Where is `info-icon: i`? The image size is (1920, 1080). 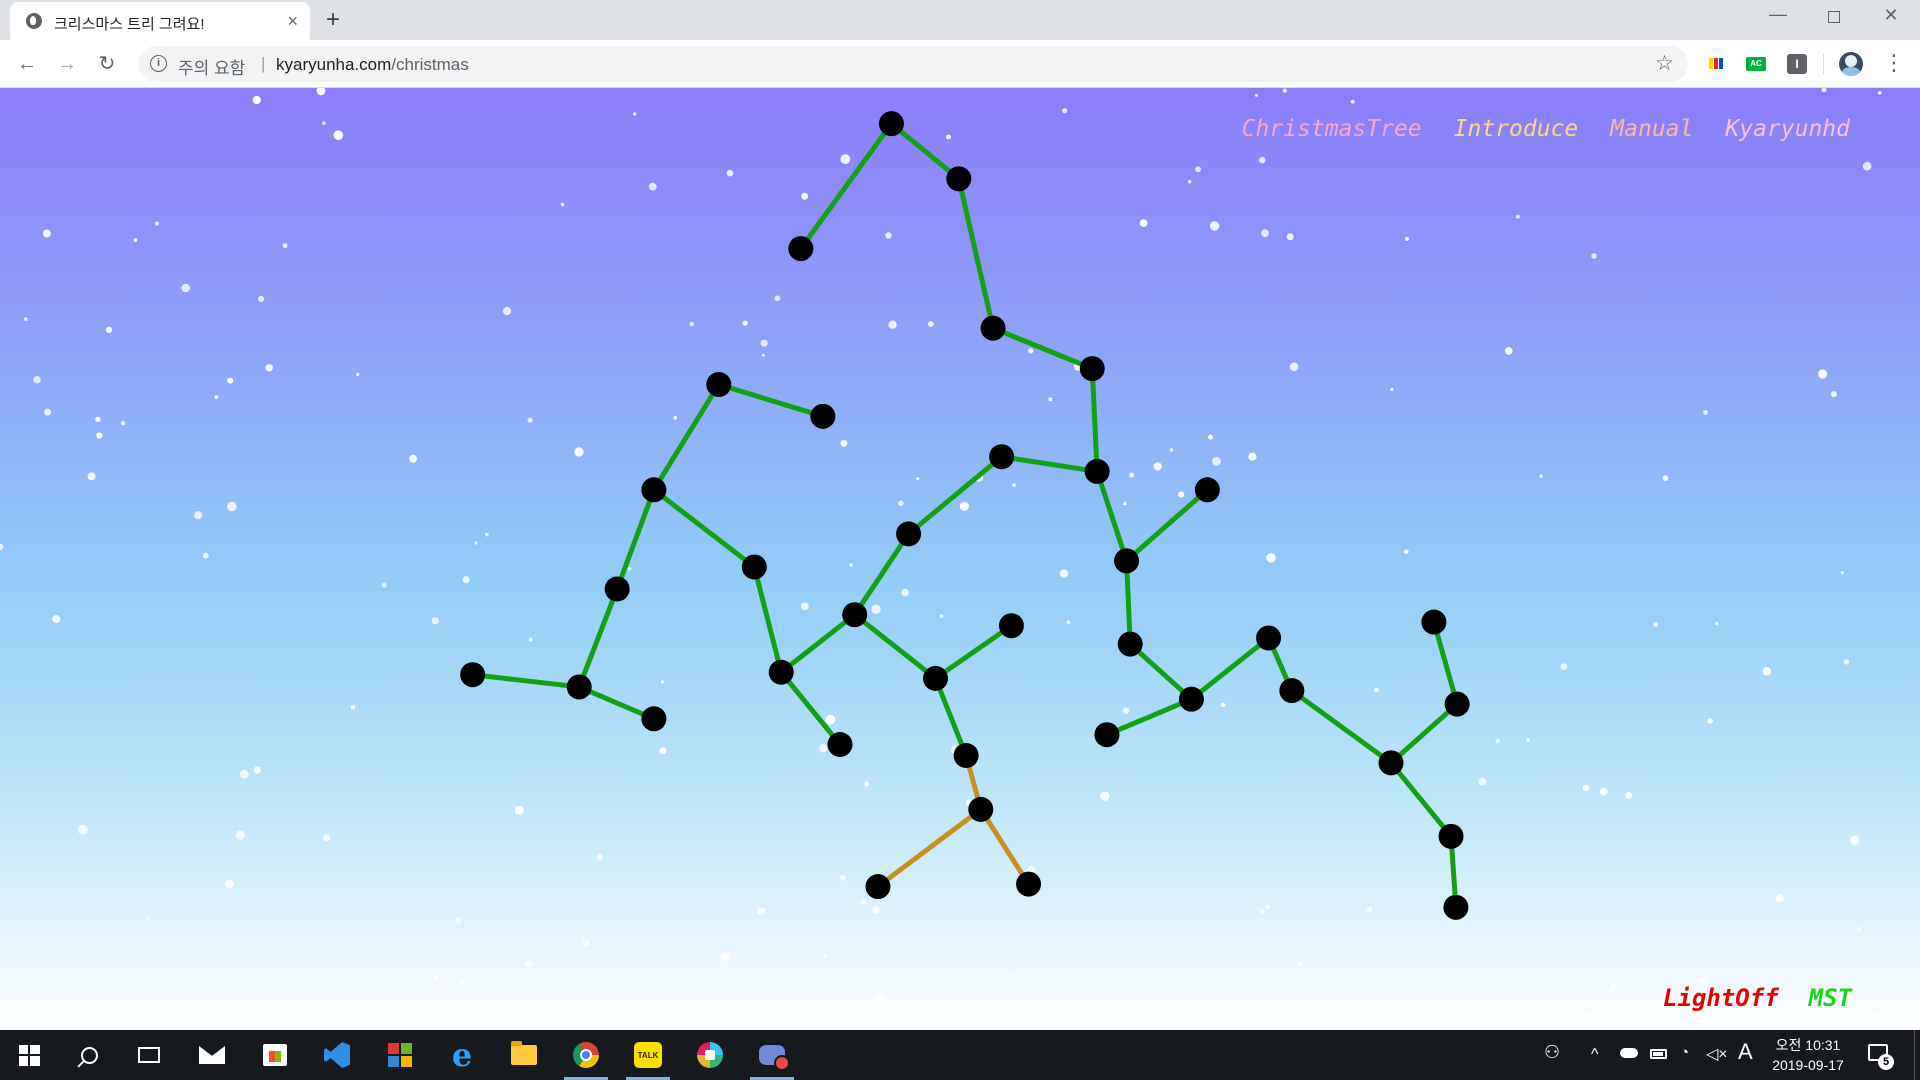
info-icon: i is located at coordinates (158, 63).